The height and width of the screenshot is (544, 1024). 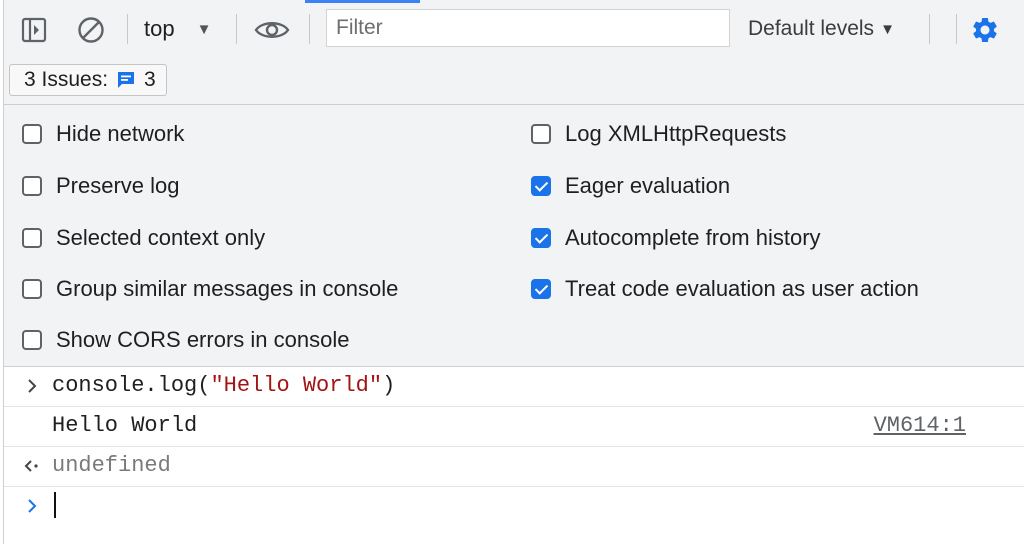 What do you see at coordinates (514, 427) in the screenshot?
I see `console-log-row: Hello World VM614:1` at bounding box center [514, 427].